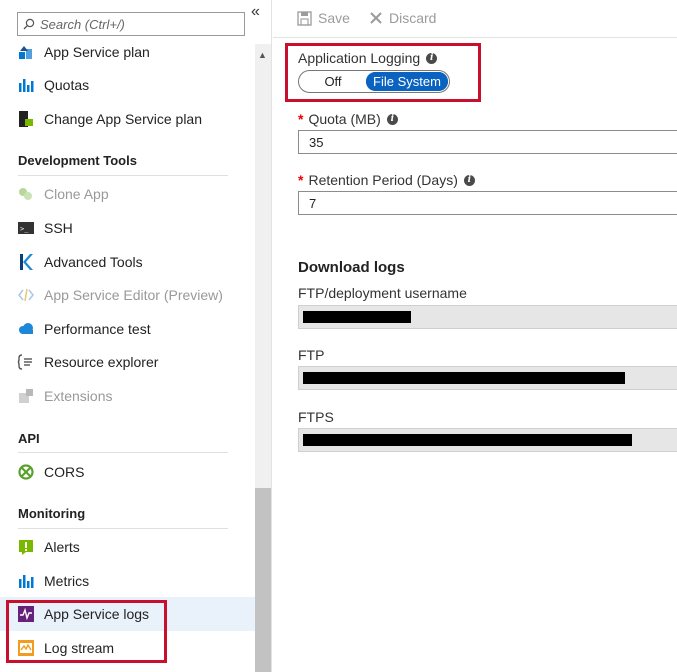  What do you see at coordinates (313, 203) in the screenshot?
I see `retention-value: 7` at bounding box center [313, 203].